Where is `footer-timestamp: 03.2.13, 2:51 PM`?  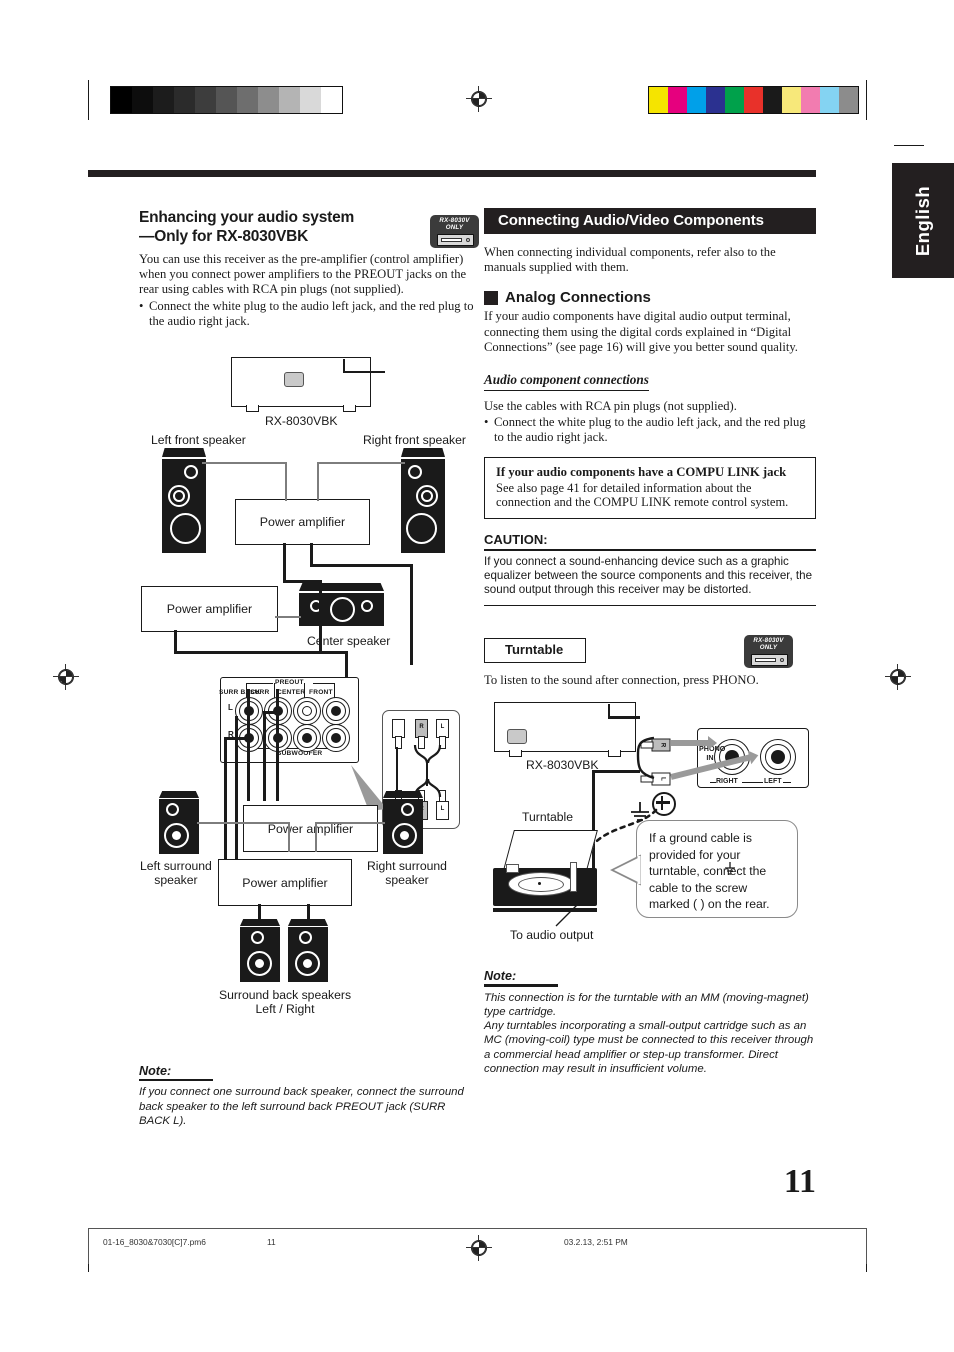
footer-timestamp: 03.2.13, 2:51 PM is located at coordinates (596, 1242).